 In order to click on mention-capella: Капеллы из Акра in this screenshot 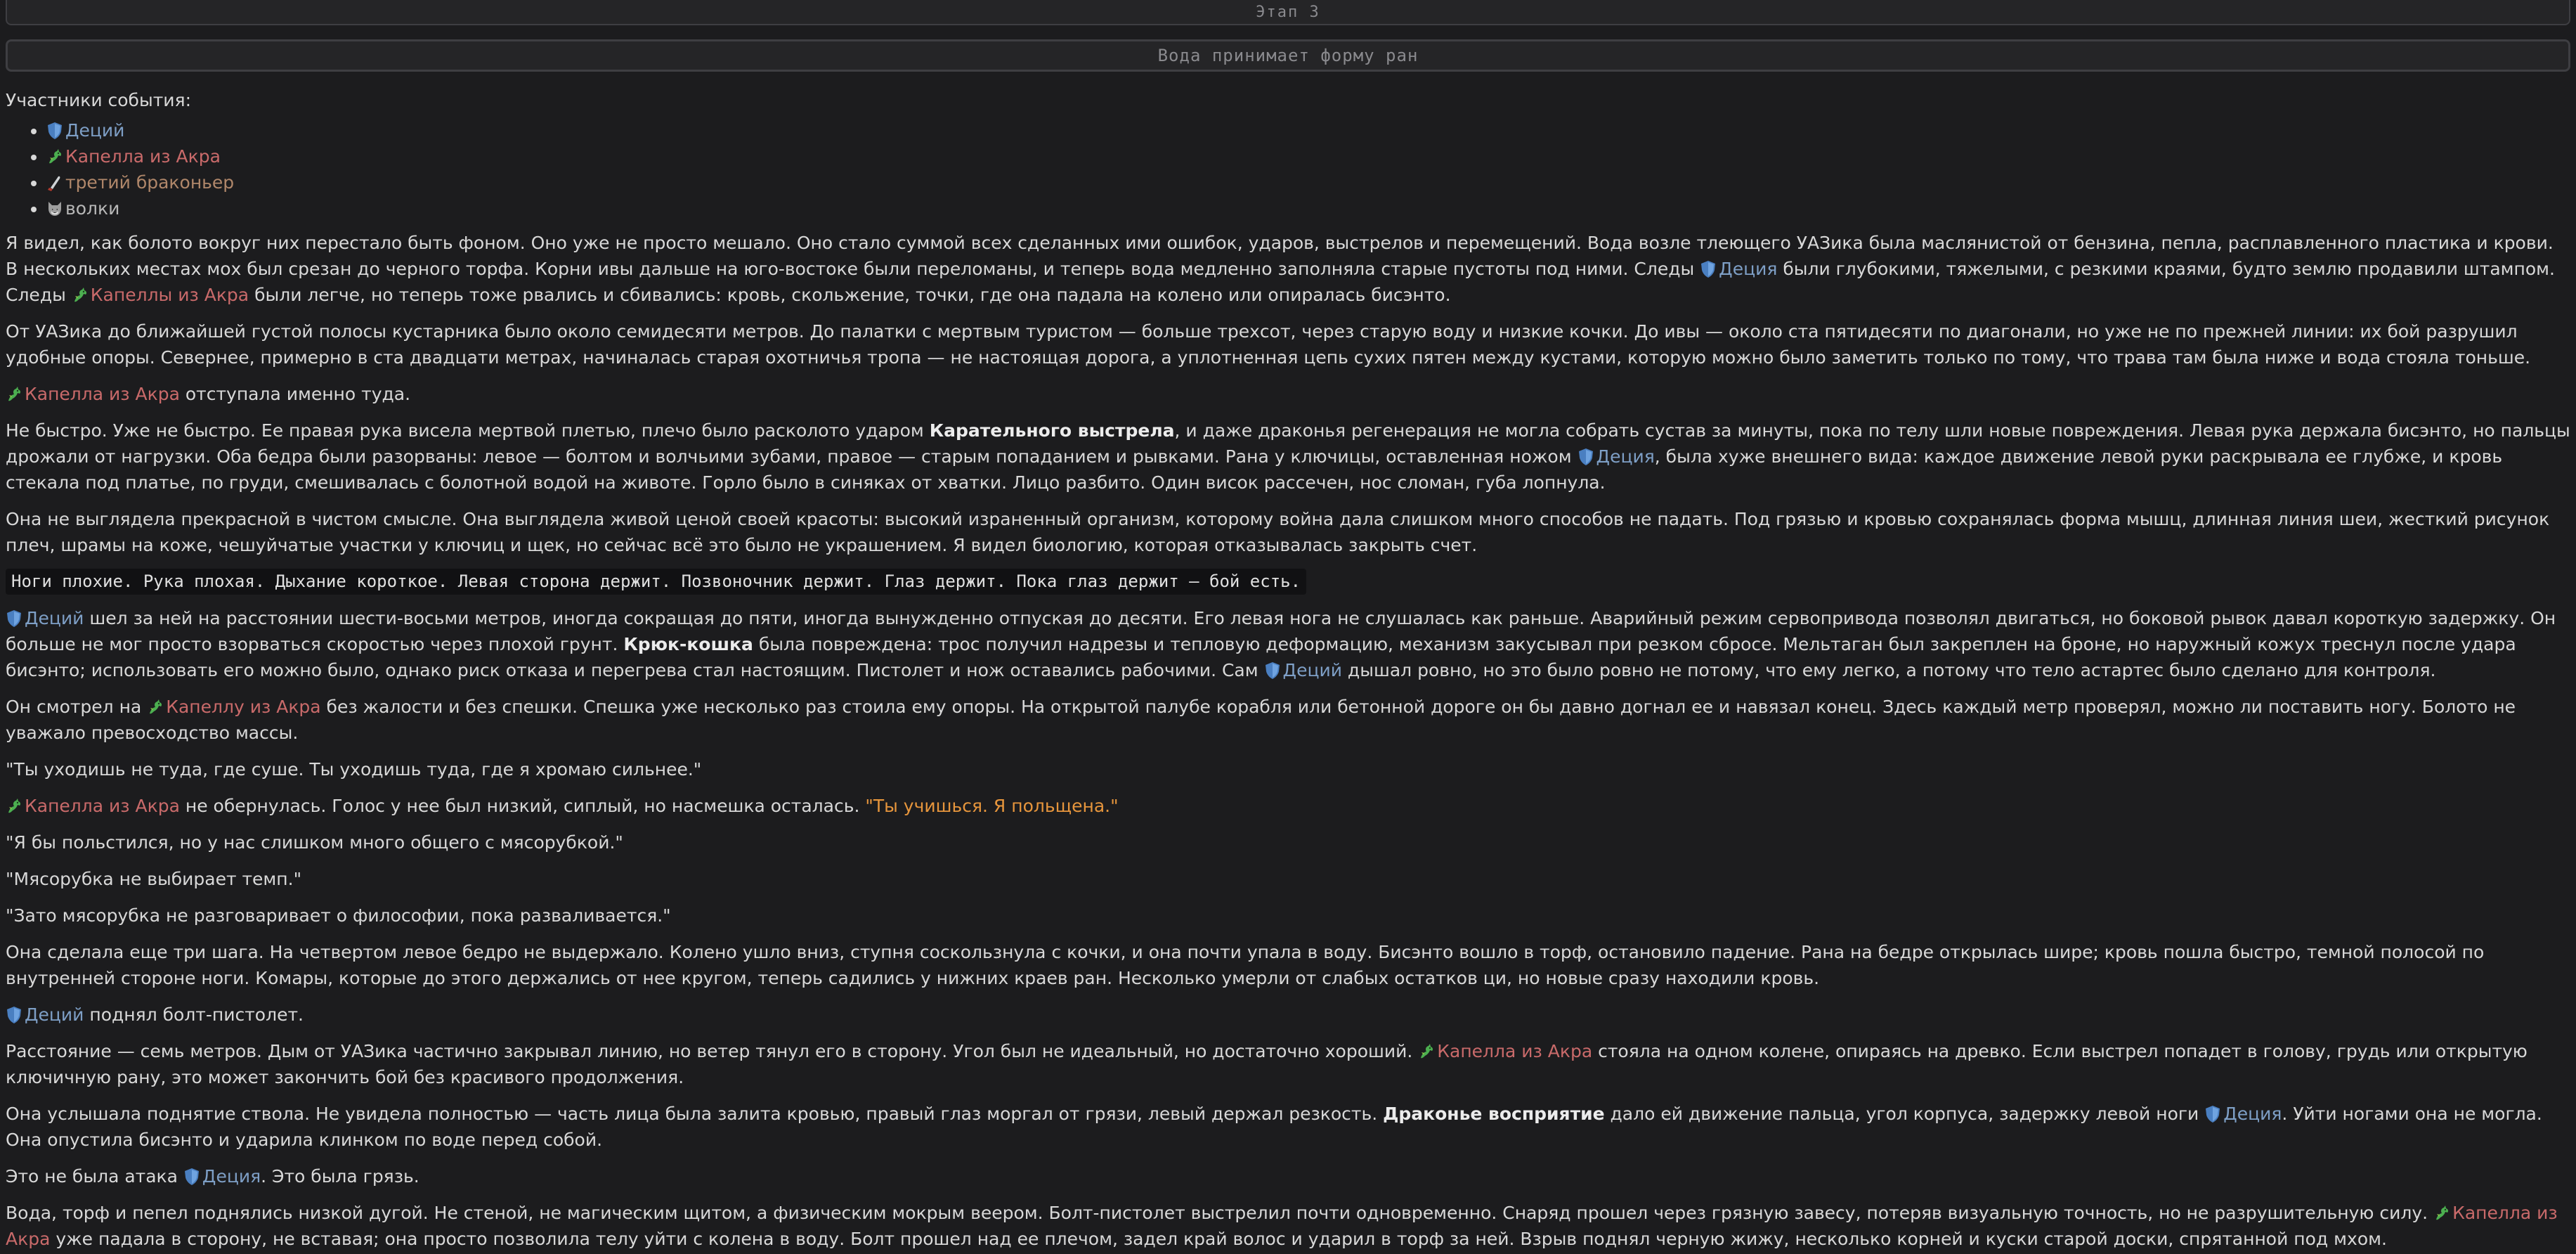, I will do `click(169, 295)`.